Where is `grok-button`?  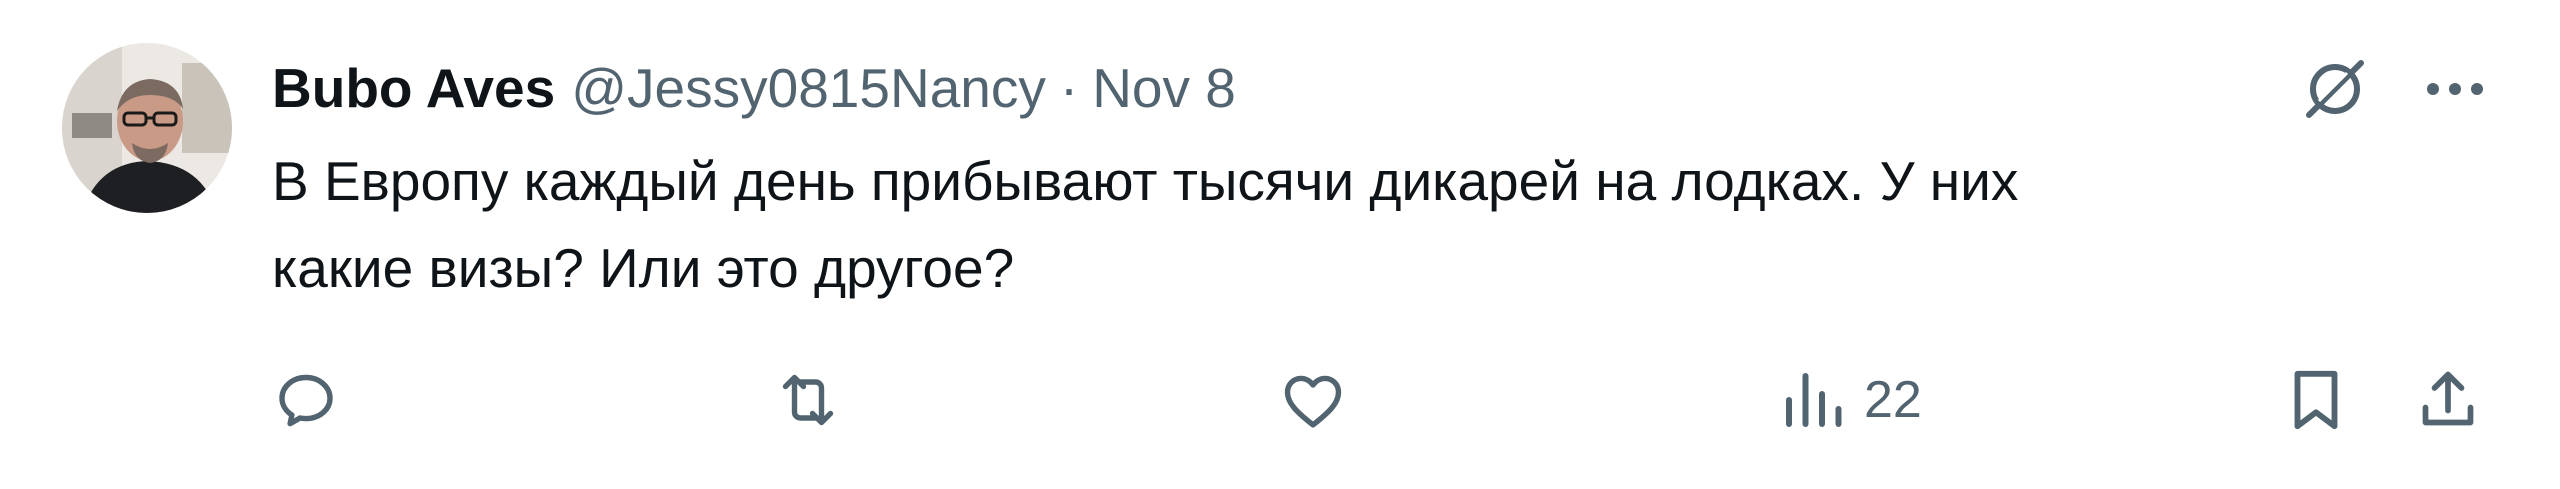
grok-button is located at coordinates (2335, 89).